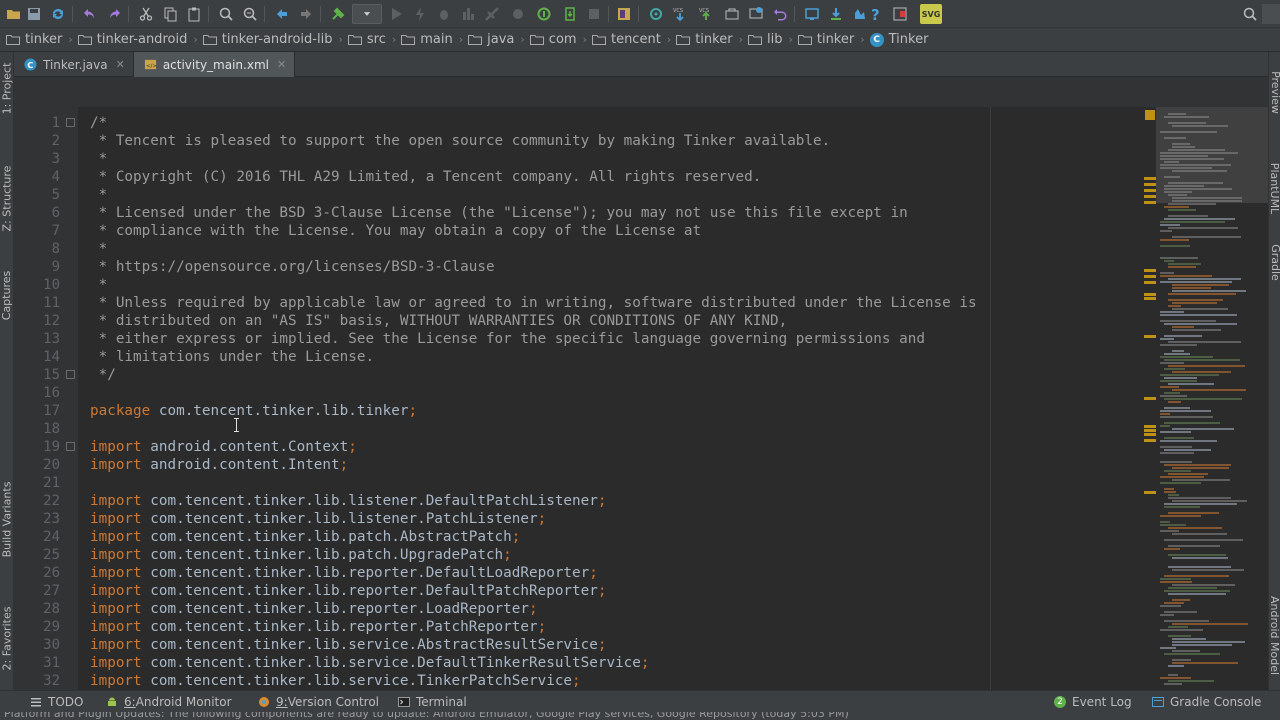 The image size is (1280, 720). What do you see at coordinates (1150, 115) in the screenshot?
I see `warning-indicator-icon` at bounding box center [1150, 115].